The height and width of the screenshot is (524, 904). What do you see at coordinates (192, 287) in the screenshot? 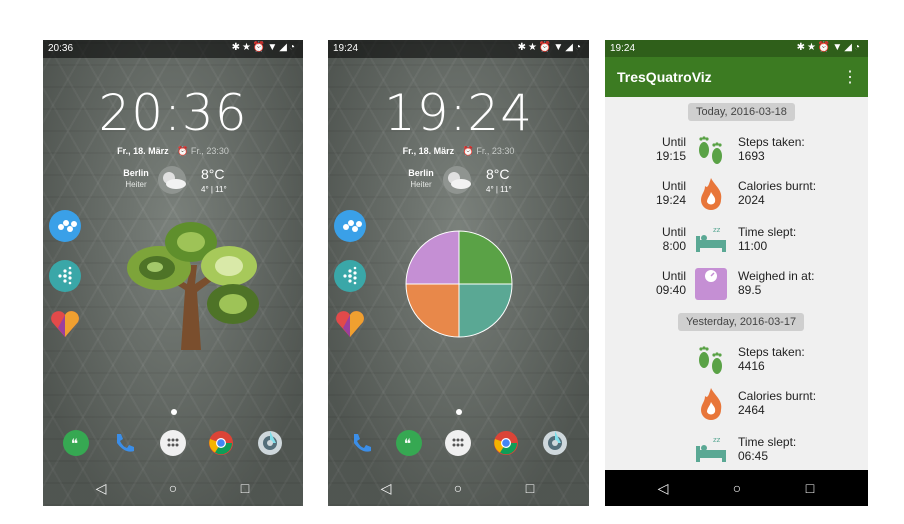
I see `tree-visualization` at bounding box center [192, 287].